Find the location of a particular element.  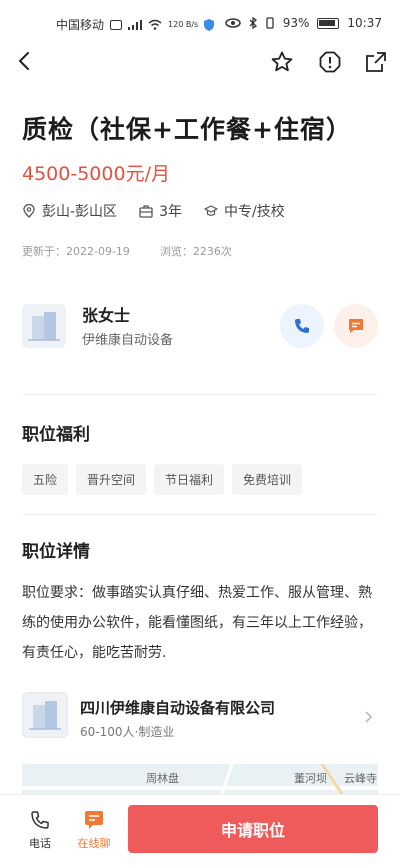

education-item: 中专/技校 is located at coordinates (244, 211).